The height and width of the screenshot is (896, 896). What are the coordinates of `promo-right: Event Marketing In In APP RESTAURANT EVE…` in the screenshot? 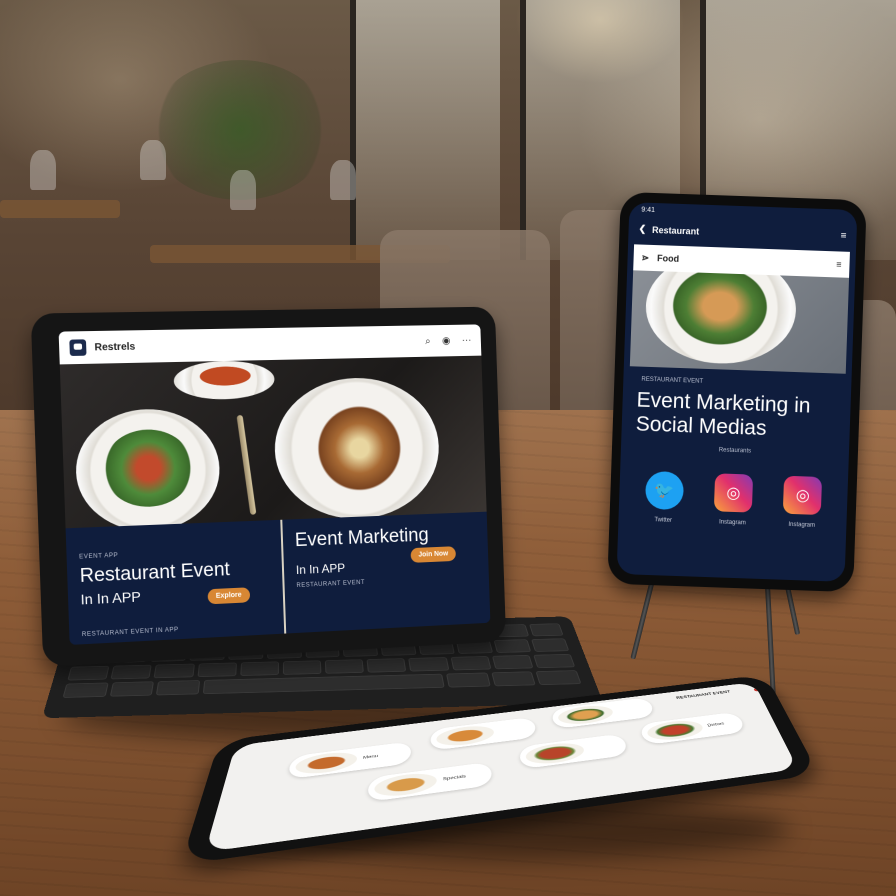 It's located at (385, 572).